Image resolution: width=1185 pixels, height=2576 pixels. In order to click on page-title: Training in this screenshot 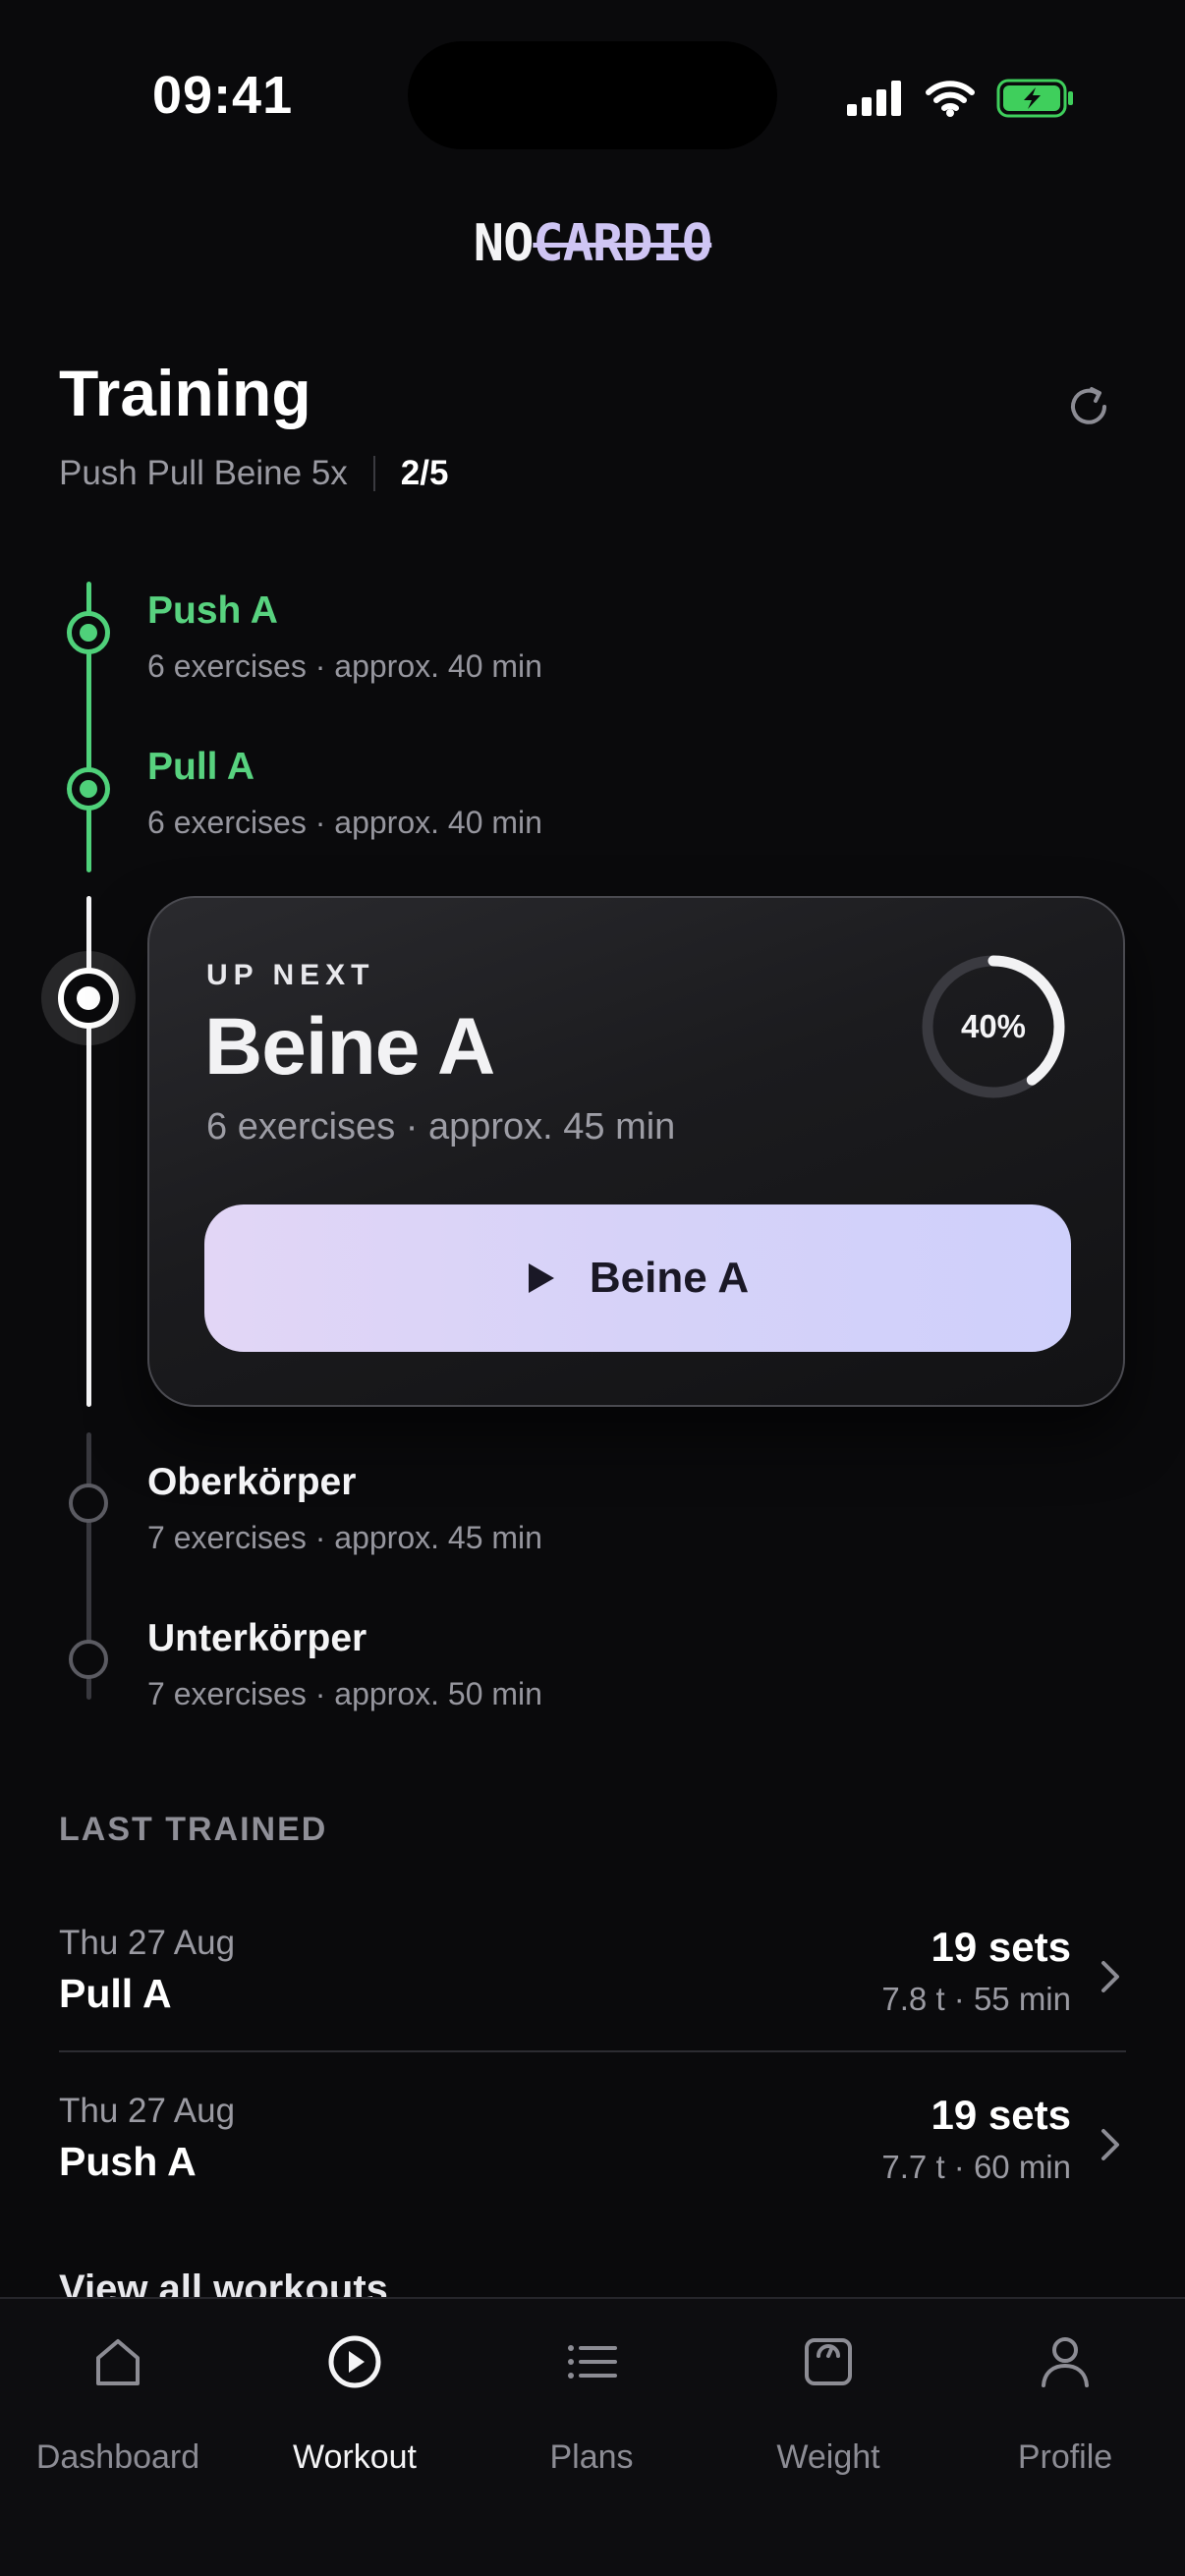, I will do `click(185, 393)`.